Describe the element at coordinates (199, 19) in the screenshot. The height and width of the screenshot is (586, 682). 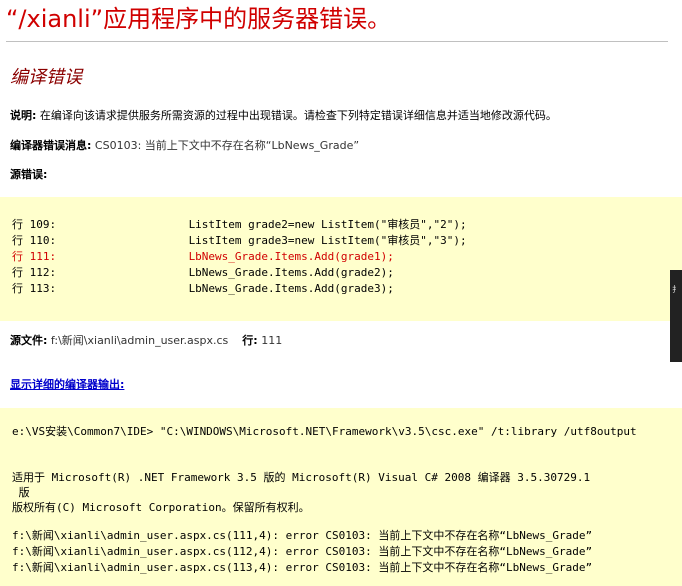
I see `page-title: “/xianli”应用程序中的服务器错误。` at that location.